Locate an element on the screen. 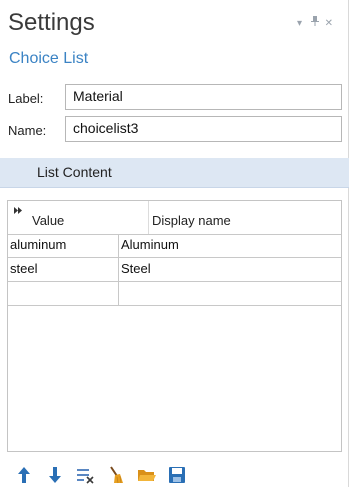 The height and width of the screenshot is (490, 349). section-subtitle: Choice List is located at coordinates (49, 58).